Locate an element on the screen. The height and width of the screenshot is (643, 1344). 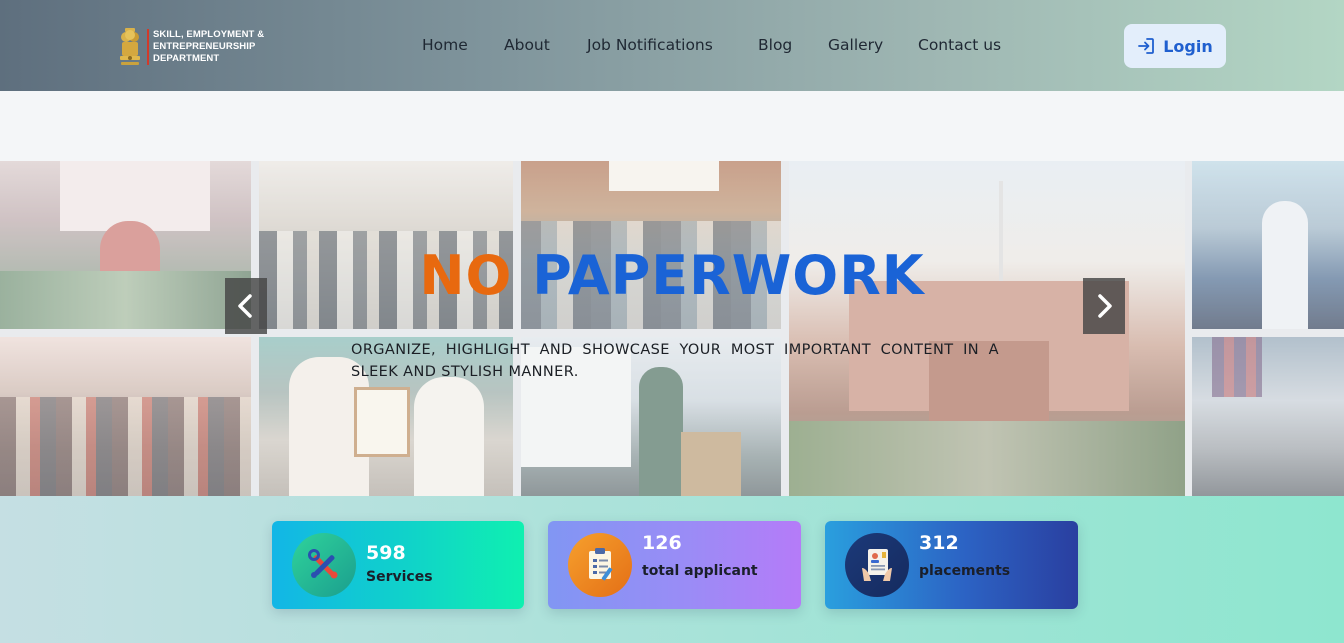
hero-title: NO PAPERWORK is located at coordinates (672, 276).